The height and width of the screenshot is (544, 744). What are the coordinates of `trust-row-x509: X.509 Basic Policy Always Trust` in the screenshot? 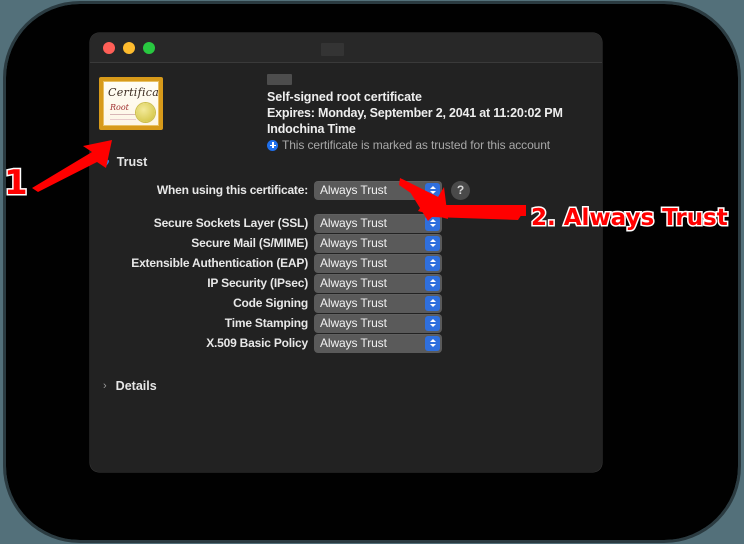 It's located at (346, 343).